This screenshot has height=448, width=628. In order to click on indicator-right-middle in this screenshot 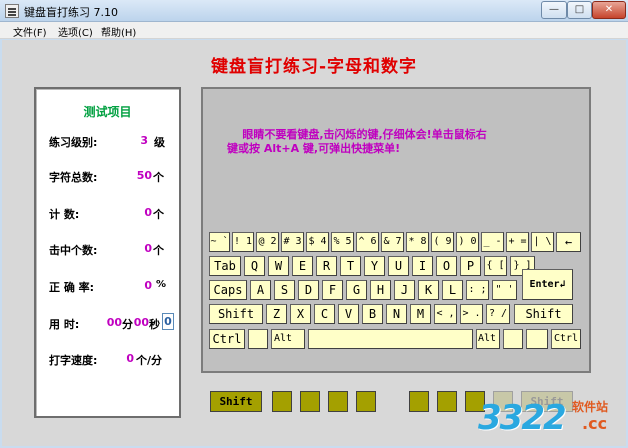, I will do `click(447, 401)`.